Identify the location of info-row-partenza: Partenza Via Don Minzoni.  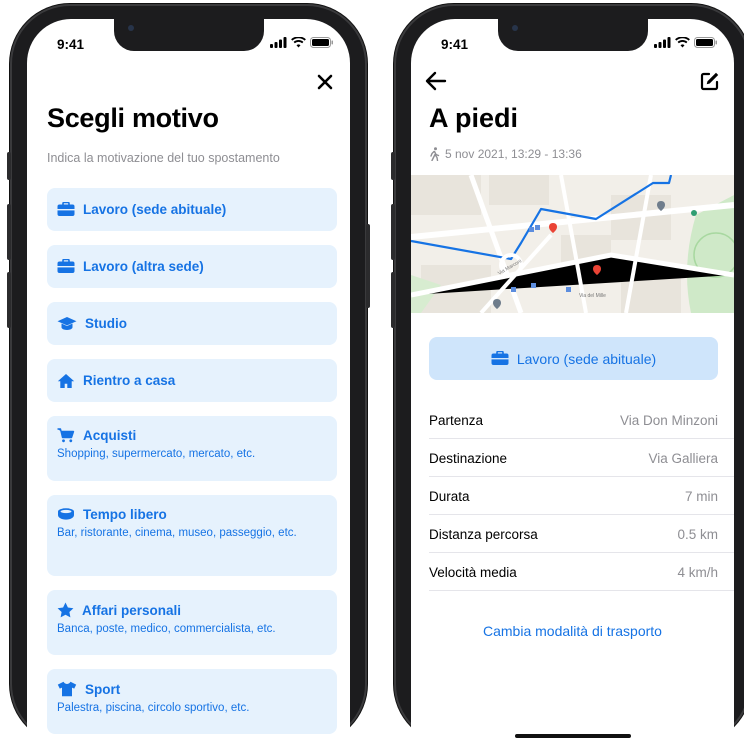
(581, 420).